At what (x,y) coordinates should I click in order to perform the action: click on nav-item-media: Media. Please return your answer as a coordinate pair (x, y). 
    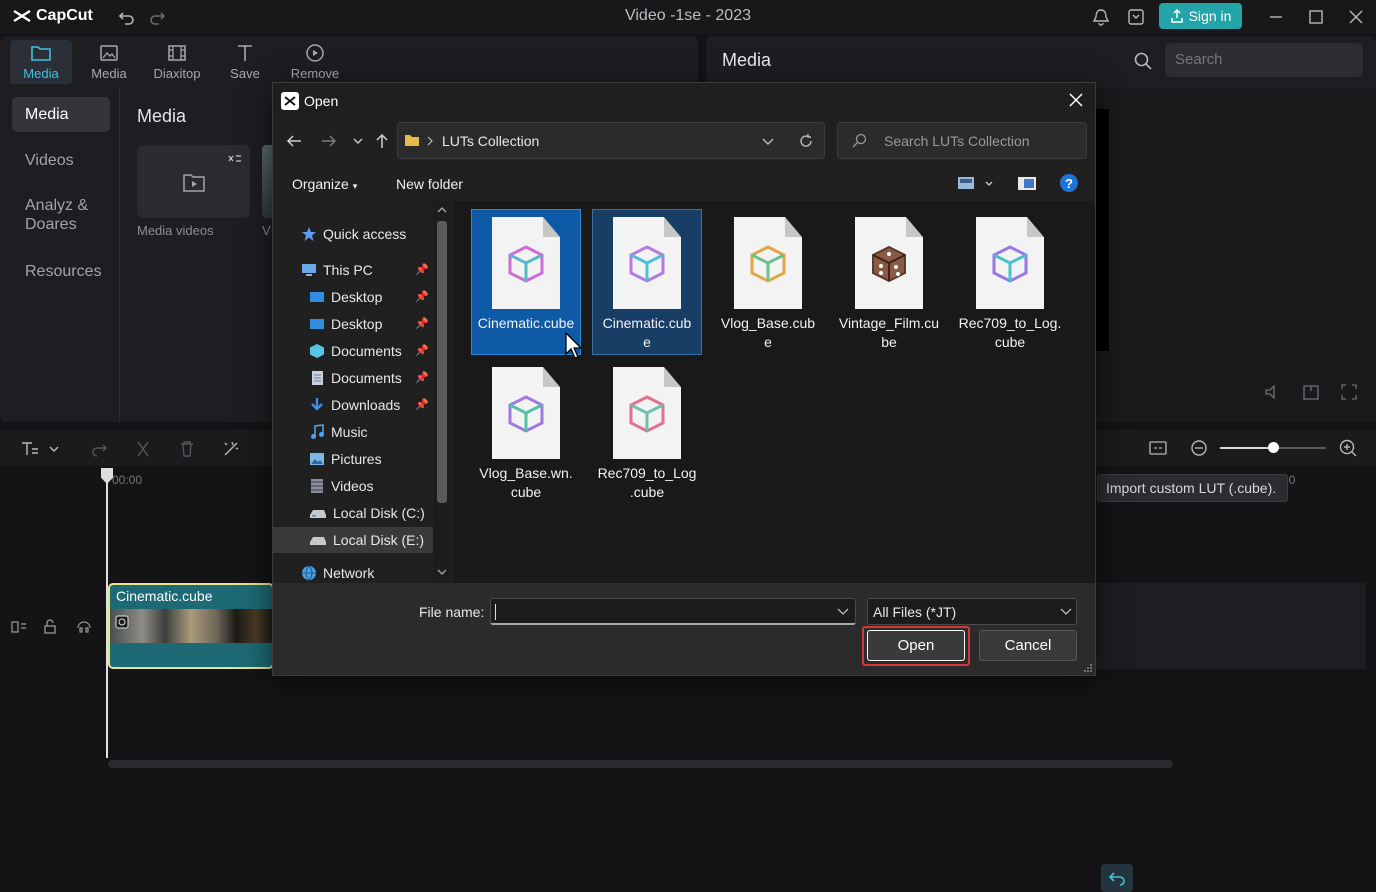
    Looking at the image, I should click on (61, 114).